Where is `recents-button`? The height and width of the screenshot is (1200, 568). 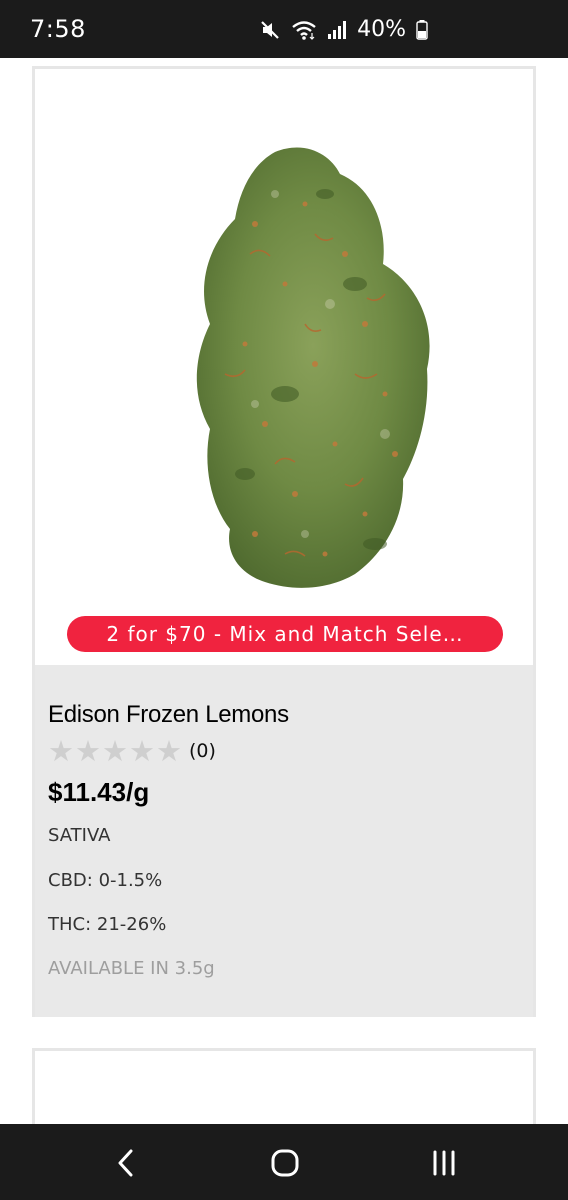 recents-button is located at coordinates (444, 1163).